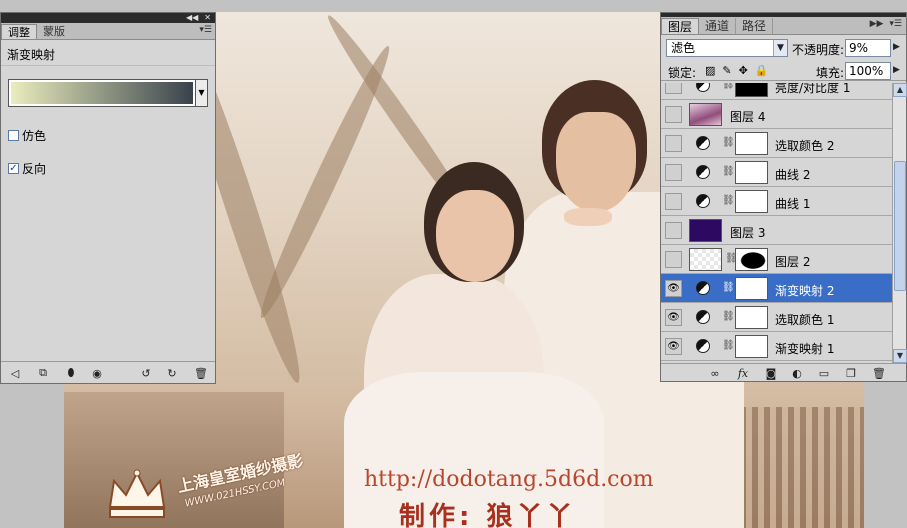 The width and height of the screenshot is (907, 528). Describe the element at coordinates (97, 373) in the screenshot. I see `visibility-eye-icon: ◉` at that location.